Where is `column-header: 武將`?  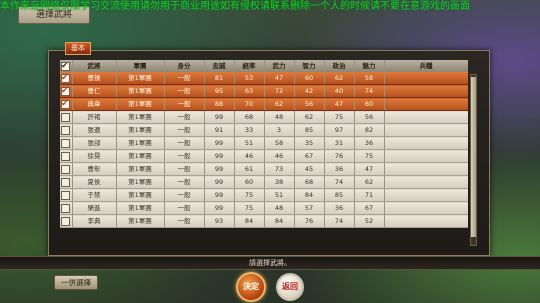 column-header: 武將 is located at coordinates (94, 66).